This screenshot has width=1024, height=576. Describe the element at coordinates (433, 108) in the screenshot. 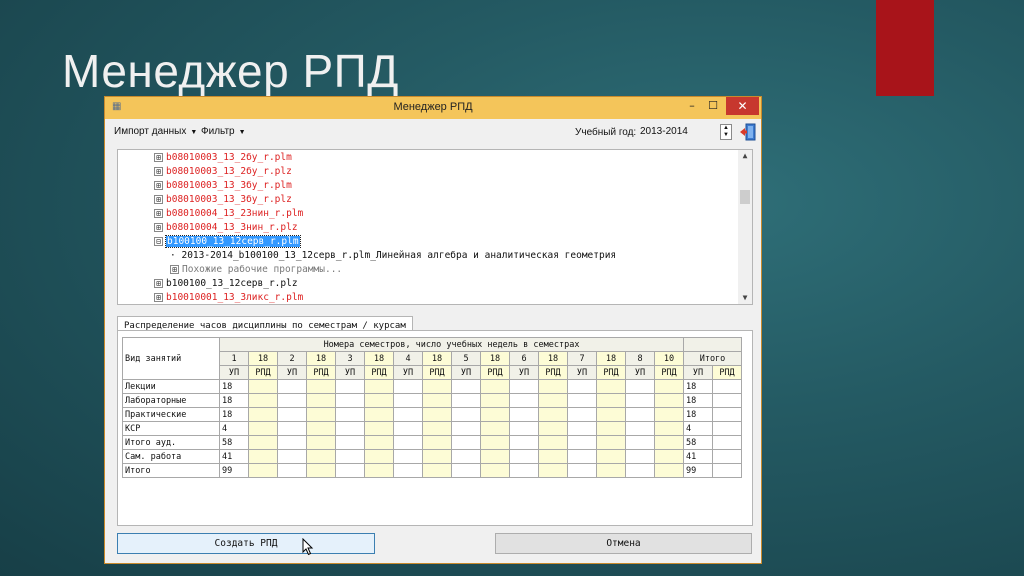

I see `title-bar: ▦ Менеджер РПД – ☐ ✕` at that location.